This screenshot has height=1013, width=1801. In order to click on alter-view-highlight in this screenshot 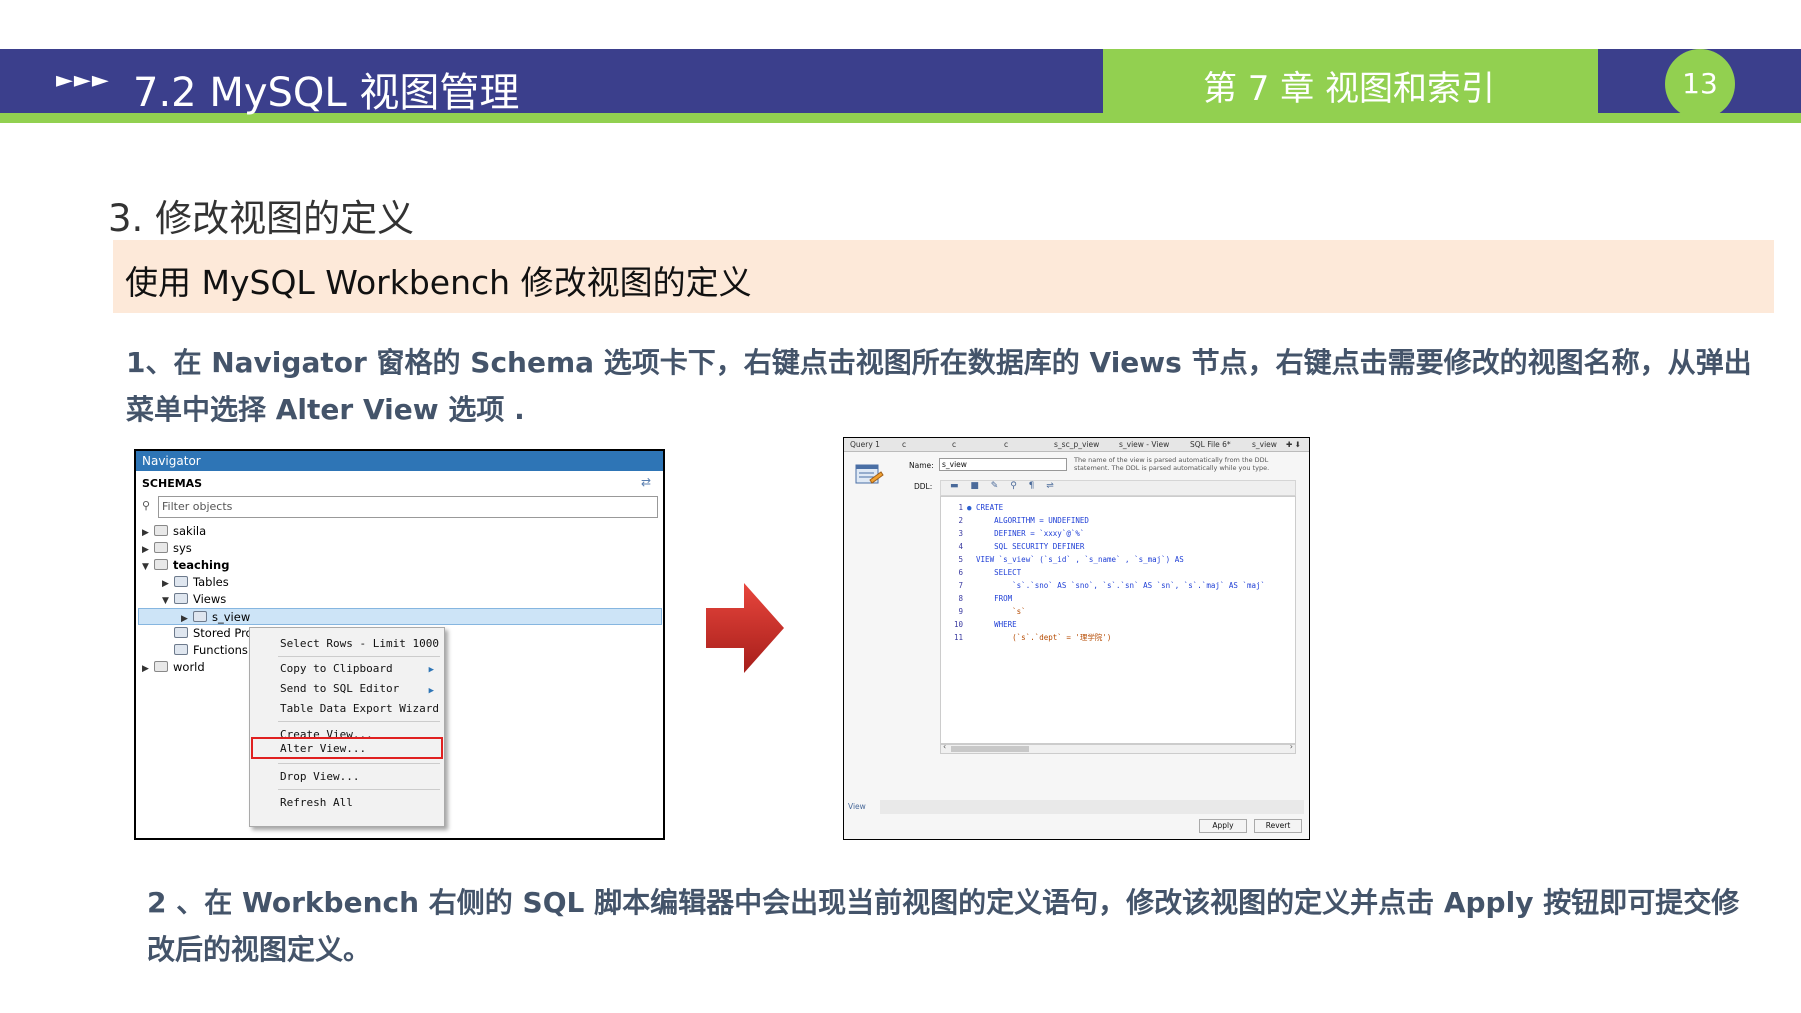, I will do `click(347, 748)`.